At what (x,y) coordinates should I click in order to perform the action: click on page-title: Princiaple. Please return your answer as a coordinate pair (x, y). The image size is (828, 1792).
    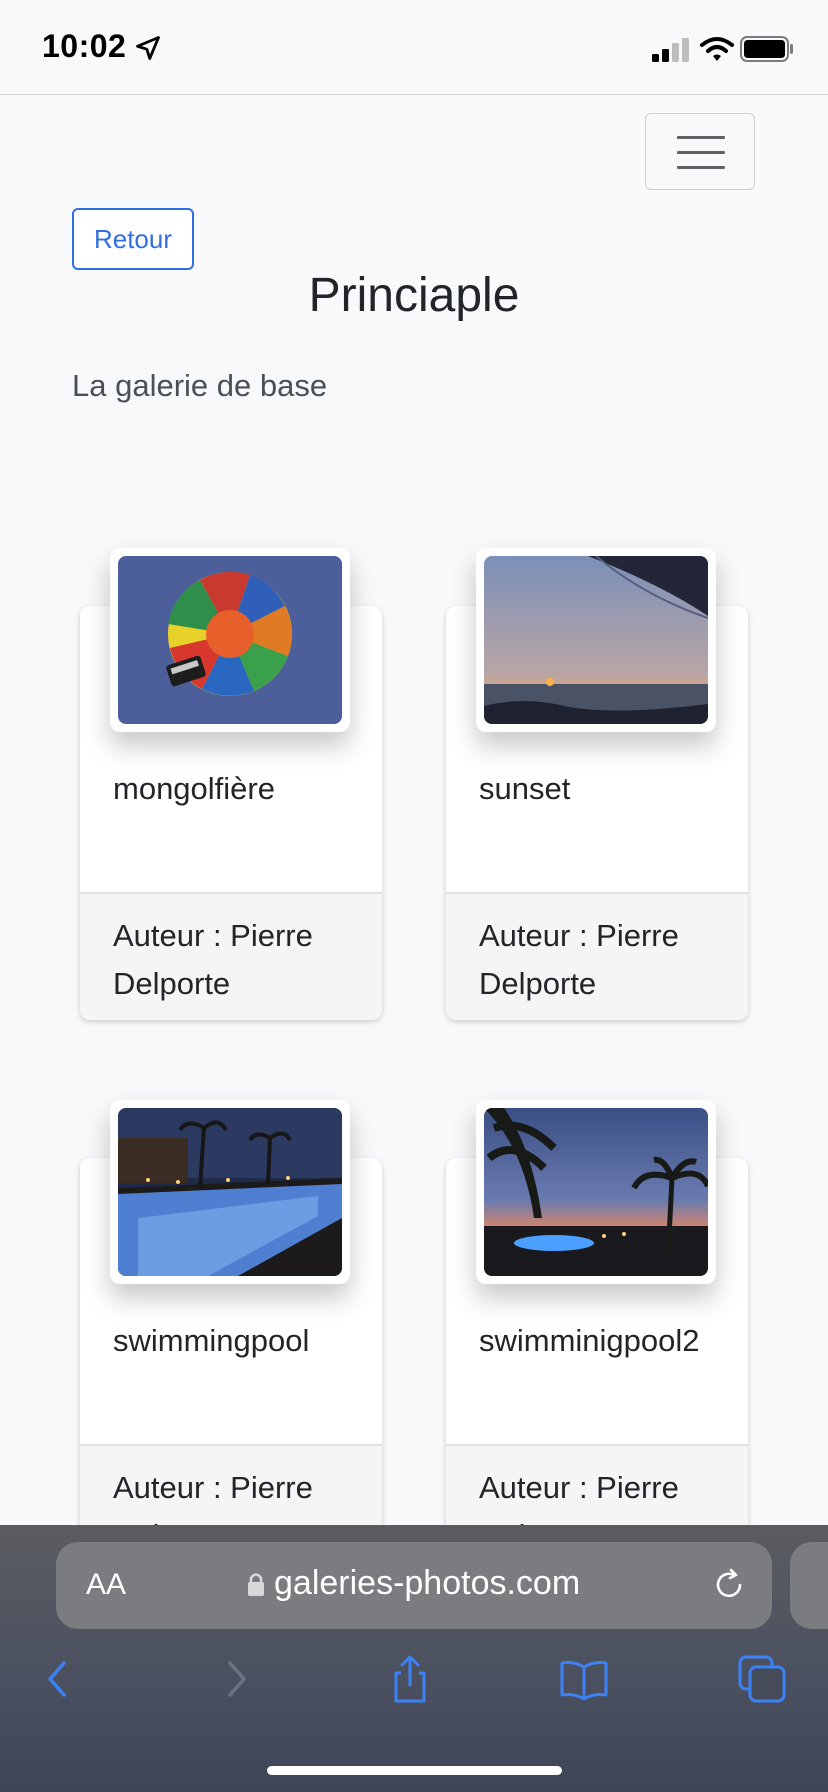
    Looking at the image, I should click on (414, 295).